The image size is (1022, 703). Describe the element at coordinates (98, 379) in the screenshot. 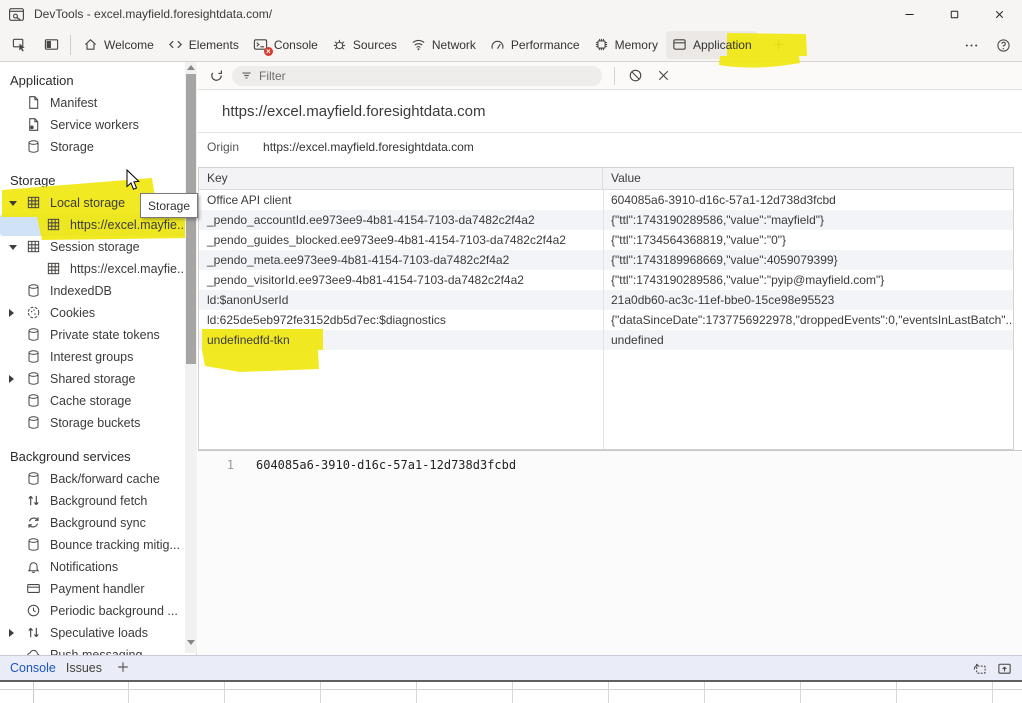

I see `sidebar-item-shared-storage: Shared storage` at that location.